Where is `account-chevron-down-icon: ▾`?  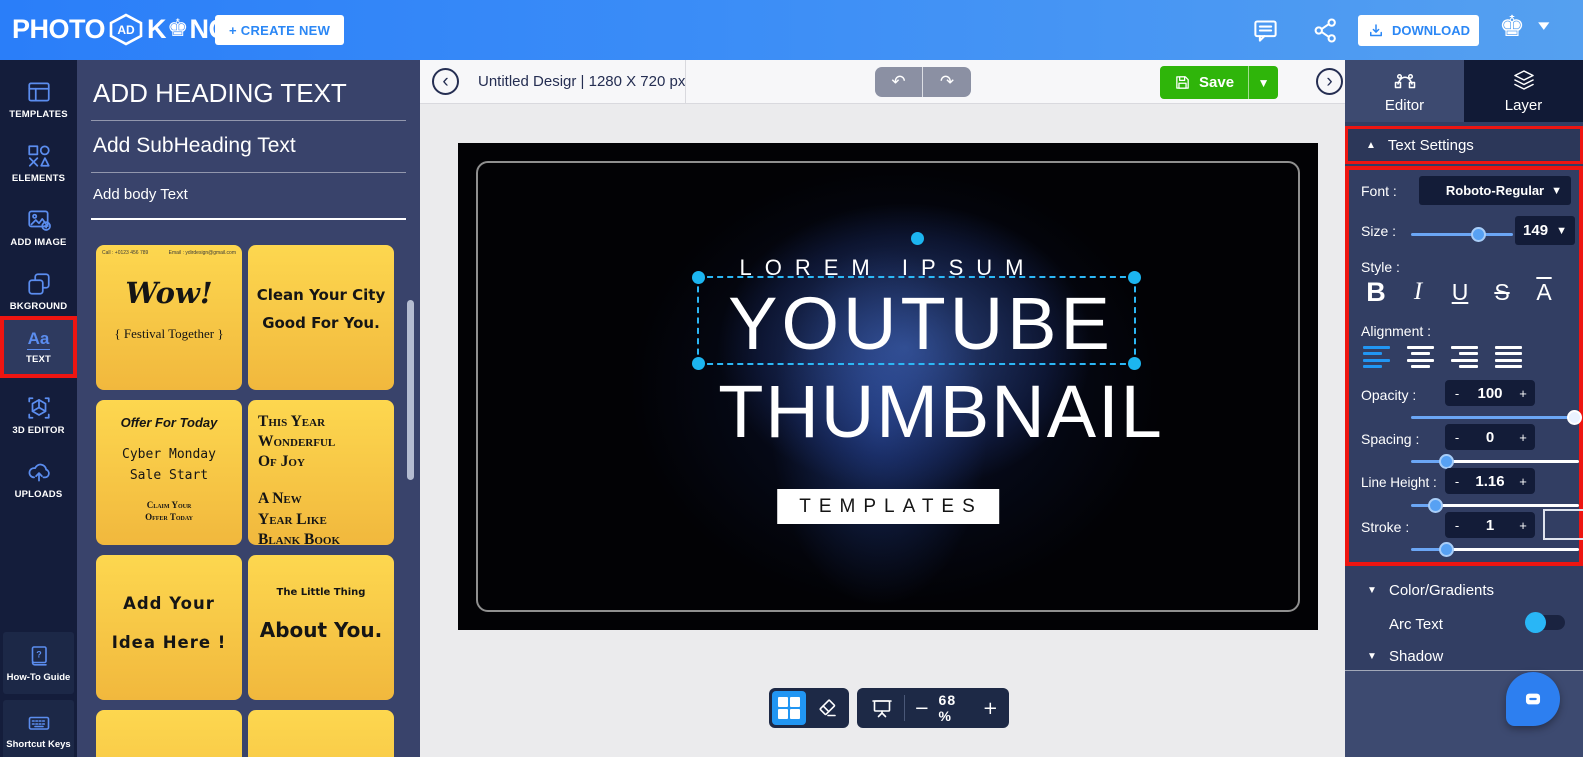
account-chevron-down-icon: ▾ is located at coordinates (1543, 25).